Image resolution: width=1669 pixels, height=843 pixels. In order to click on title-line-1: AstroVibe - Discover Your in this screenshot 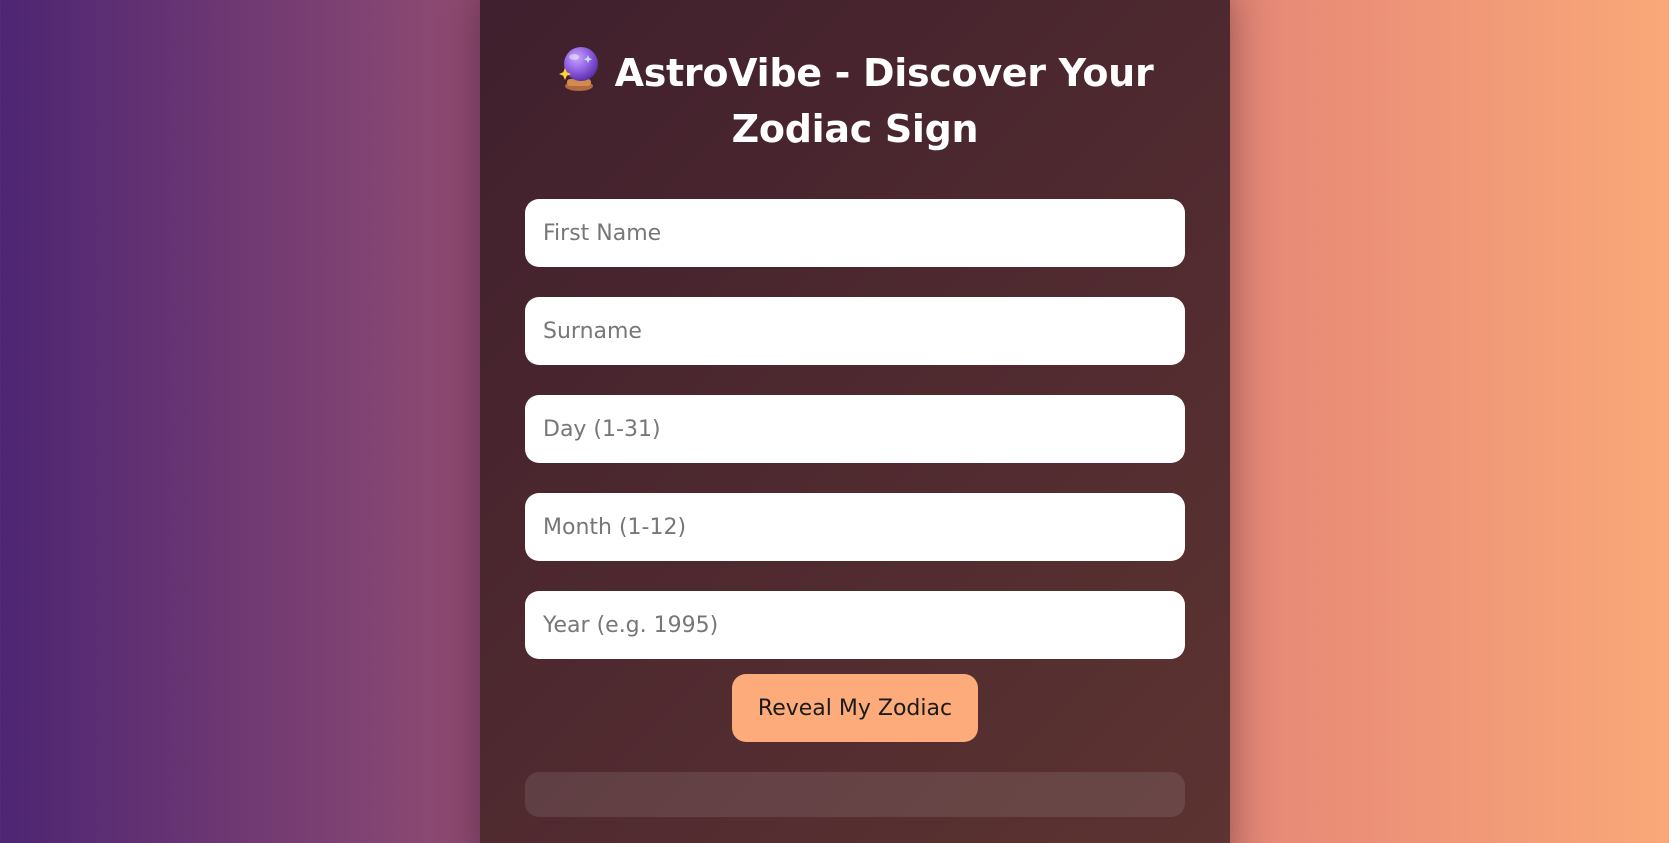, I will do `click(855, 72)`.